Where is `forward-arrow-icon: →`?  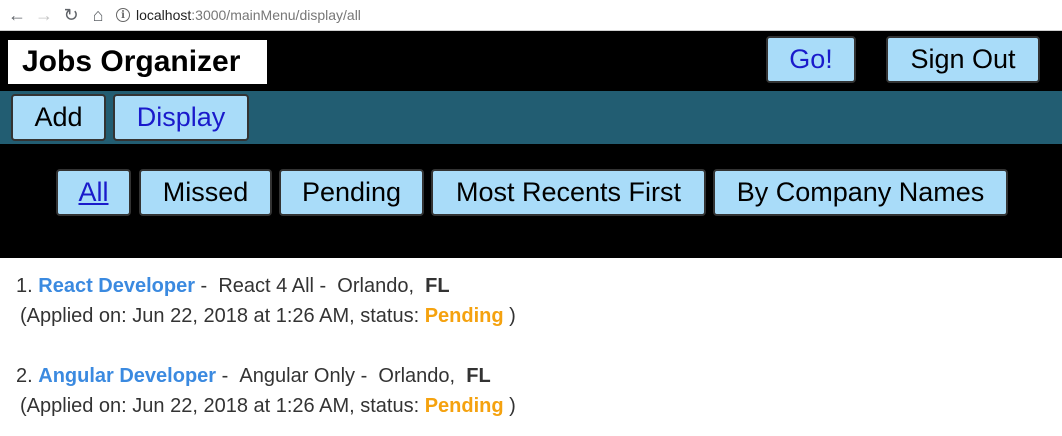
forward-arrow-icon: → is located at coordinates (44, 15).